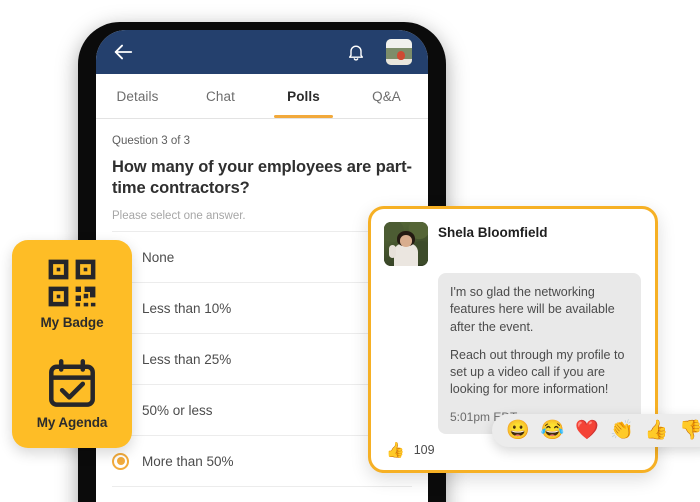  What do you see at coordinates (406, 241) in the screenshot?
I see `avatar-face` at bounding box center [406, 241].